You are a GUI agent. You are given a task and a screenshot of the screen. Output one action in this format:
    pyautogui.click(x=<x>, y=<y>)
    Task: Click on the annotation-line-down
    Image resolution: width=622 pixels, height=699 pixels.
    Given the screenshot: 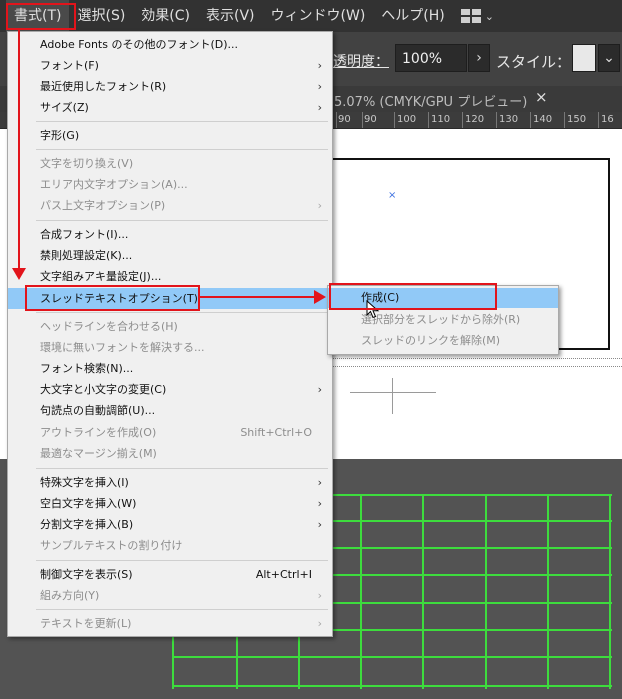 What is the action you would take?
    pyautogui.click(x=19, y=150)
    